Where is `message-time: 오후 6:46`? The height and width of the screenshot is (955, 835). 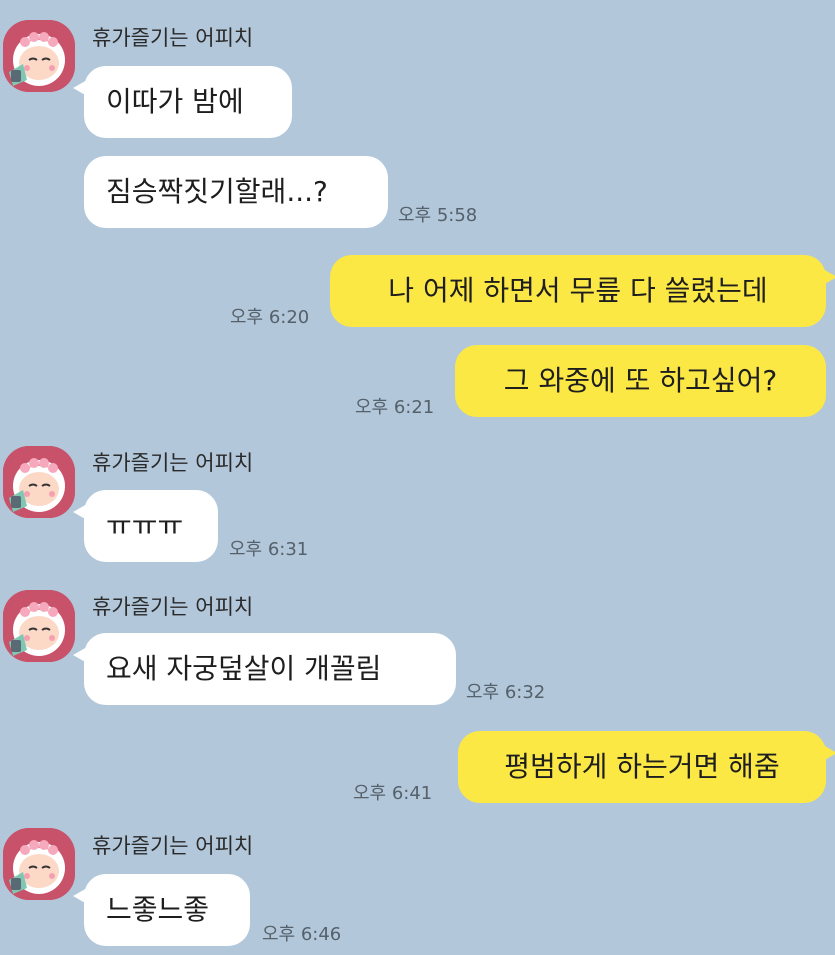 message-time: 오후 6:46 is located at coordinates (302, 934).